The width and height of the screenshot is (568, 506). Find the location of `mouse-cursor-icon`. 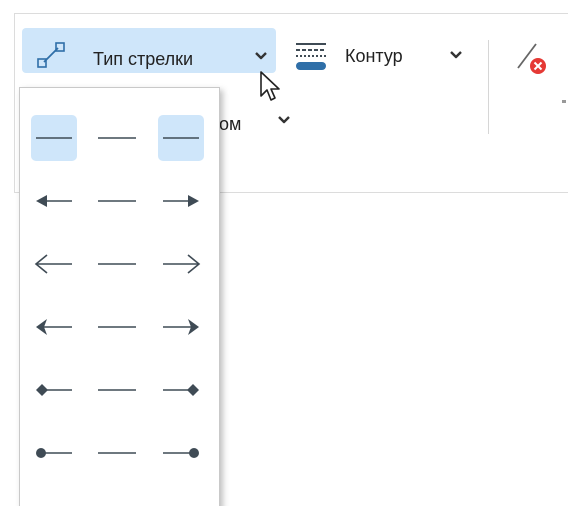

mouse-cursor-icon is located at coordinates (270, 86).